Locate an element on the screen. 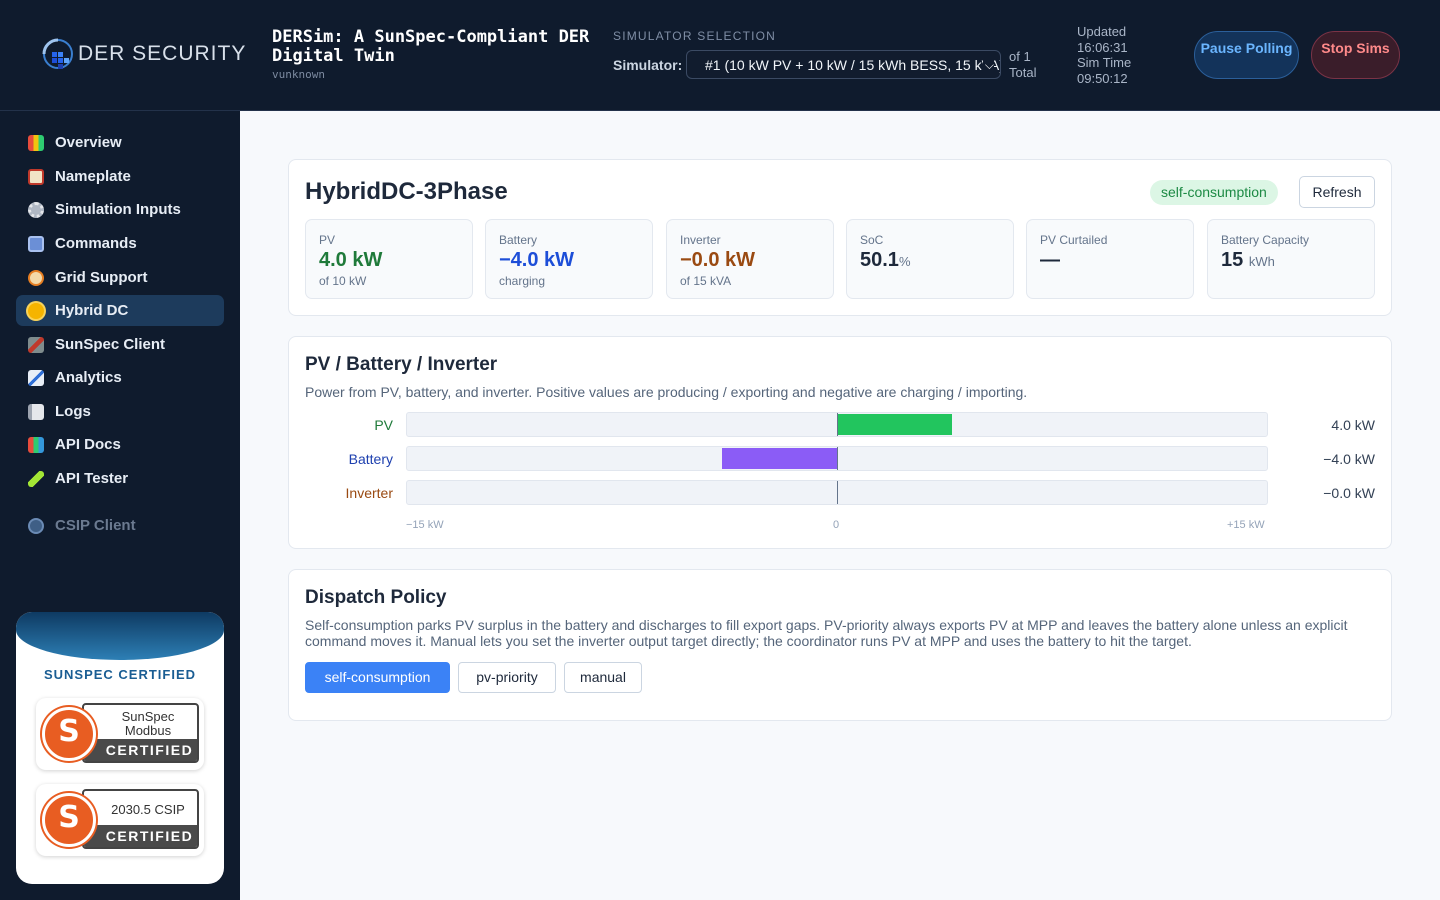 This screenshot has height=900, width=1440. sidebar-item-label: Overview is located at coordinates (88, 142).